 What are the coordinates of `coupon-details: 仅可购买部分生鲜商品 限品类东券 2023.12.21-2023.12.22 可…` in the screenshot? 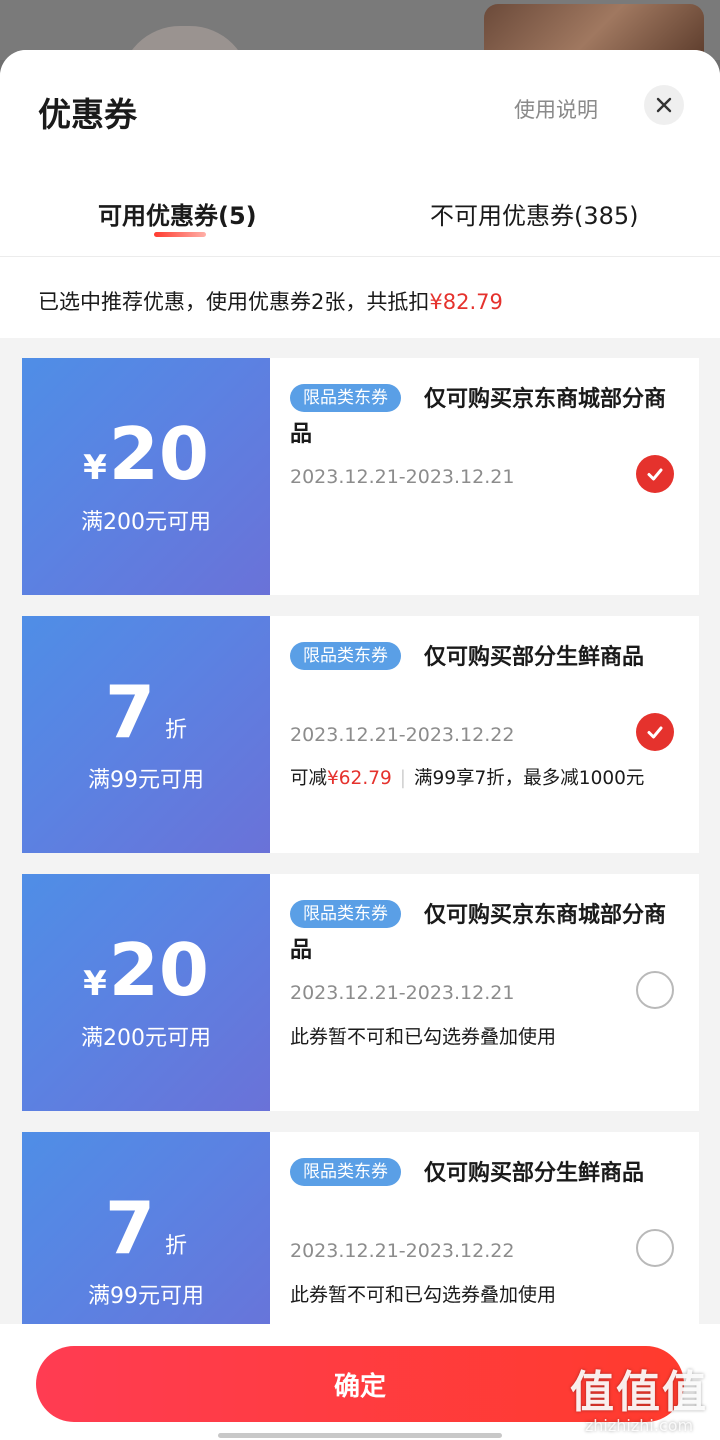 It's located at (484, 734).